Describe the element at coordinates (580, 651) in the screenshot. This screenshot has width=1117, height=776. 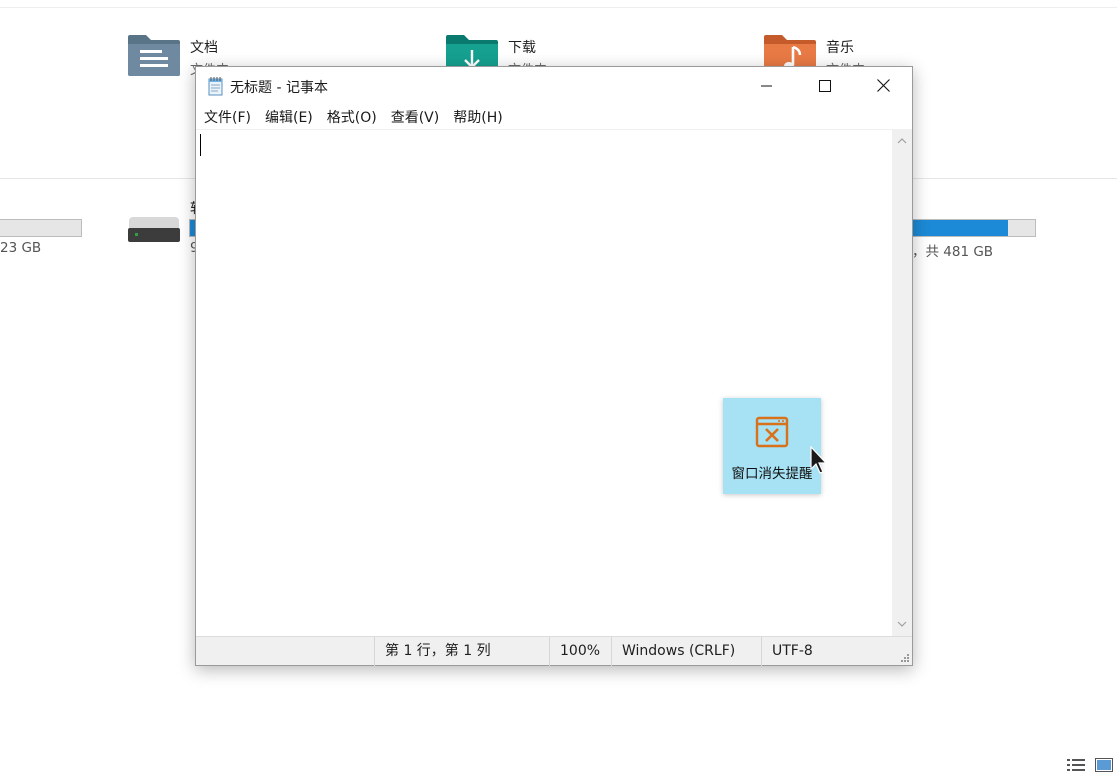
I see `zoom-level: 100%` at that location.